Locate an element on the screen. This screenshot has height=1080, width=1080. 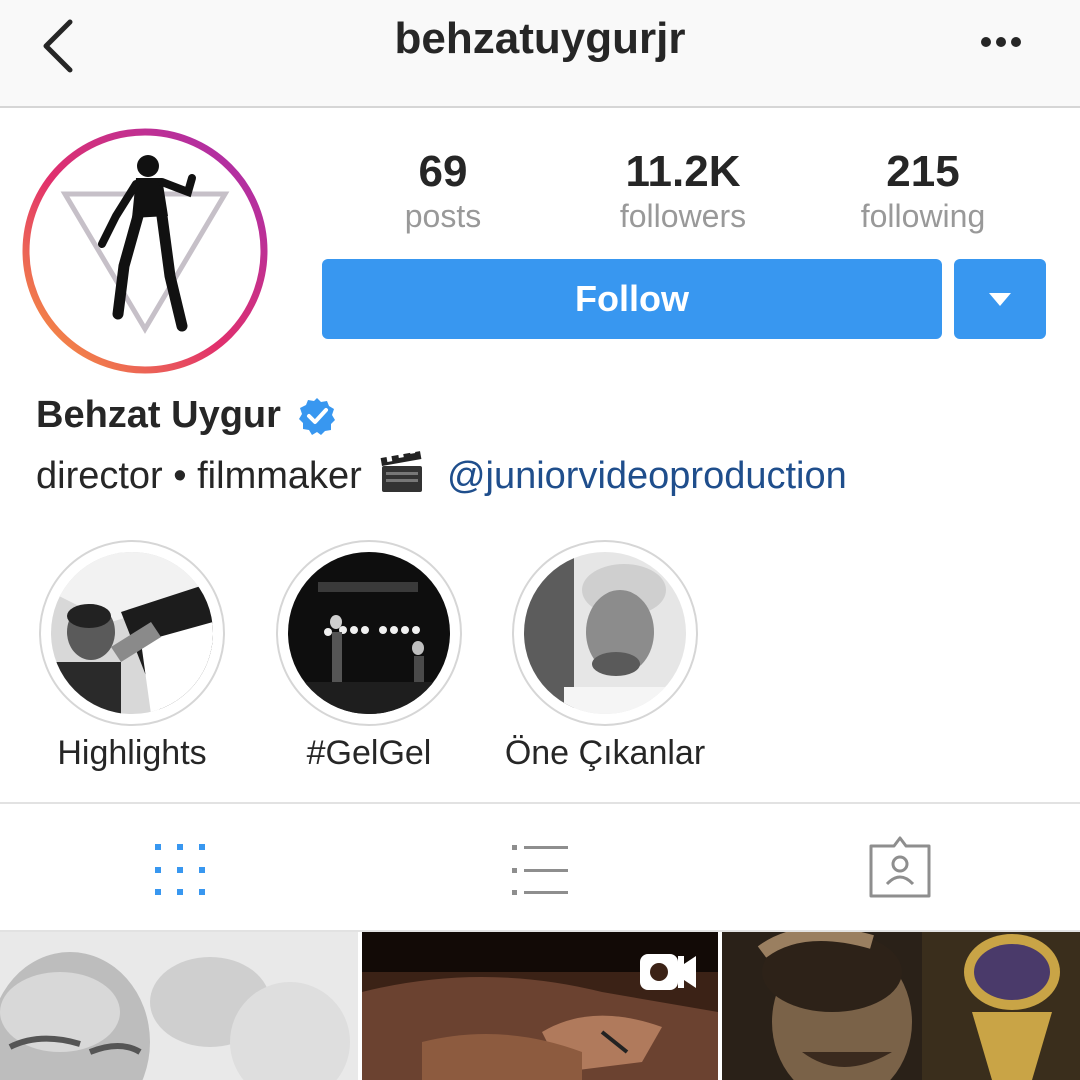
posts-label: posts is located at coordinates (443, 216).